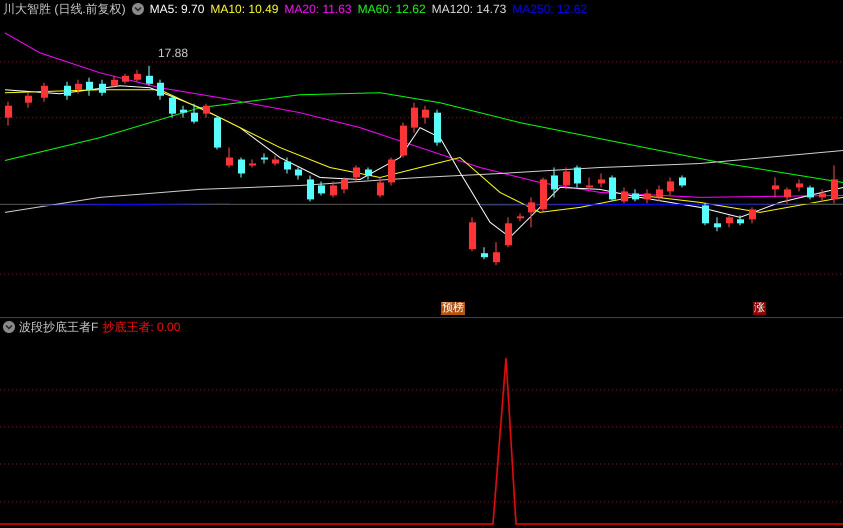 The width and height of the screenshot is (843, 528). Describe the element at coordinates (141, 327) in the screenshot. I see `indicator-reading: 抄底王者: 0.00` at that location.